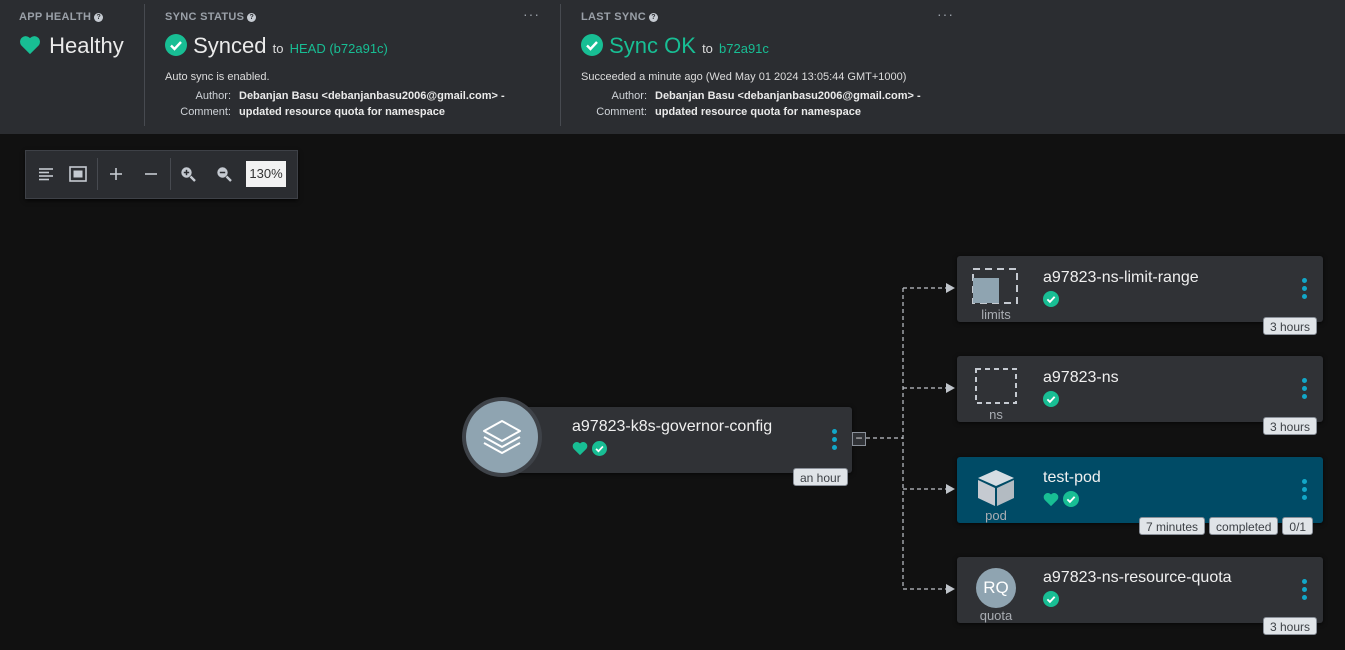 The image size is (1345, 650). What do you see at coordinates (72, 63) in the screenshot?
I see `app-health-section: APP HEALTH? Healthy` at bounding box center [72, 63].